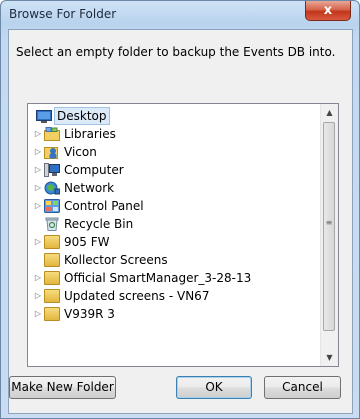  I want to click on tree-item-vicon: ▷ Vicon, so click(175, 152).